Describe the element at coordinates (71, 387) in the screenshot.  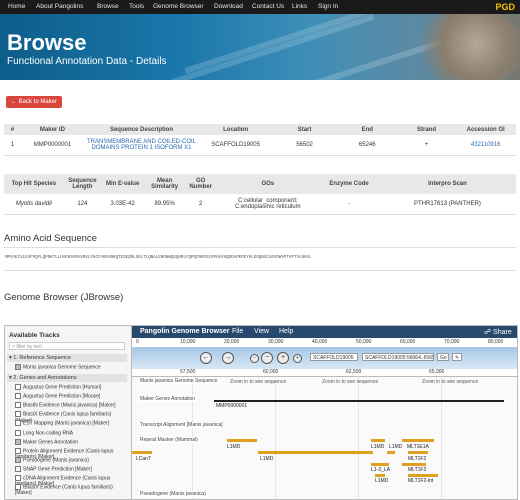
I see `track-checkbox-item: Augustus Gene Prediction [Human]` at that location.